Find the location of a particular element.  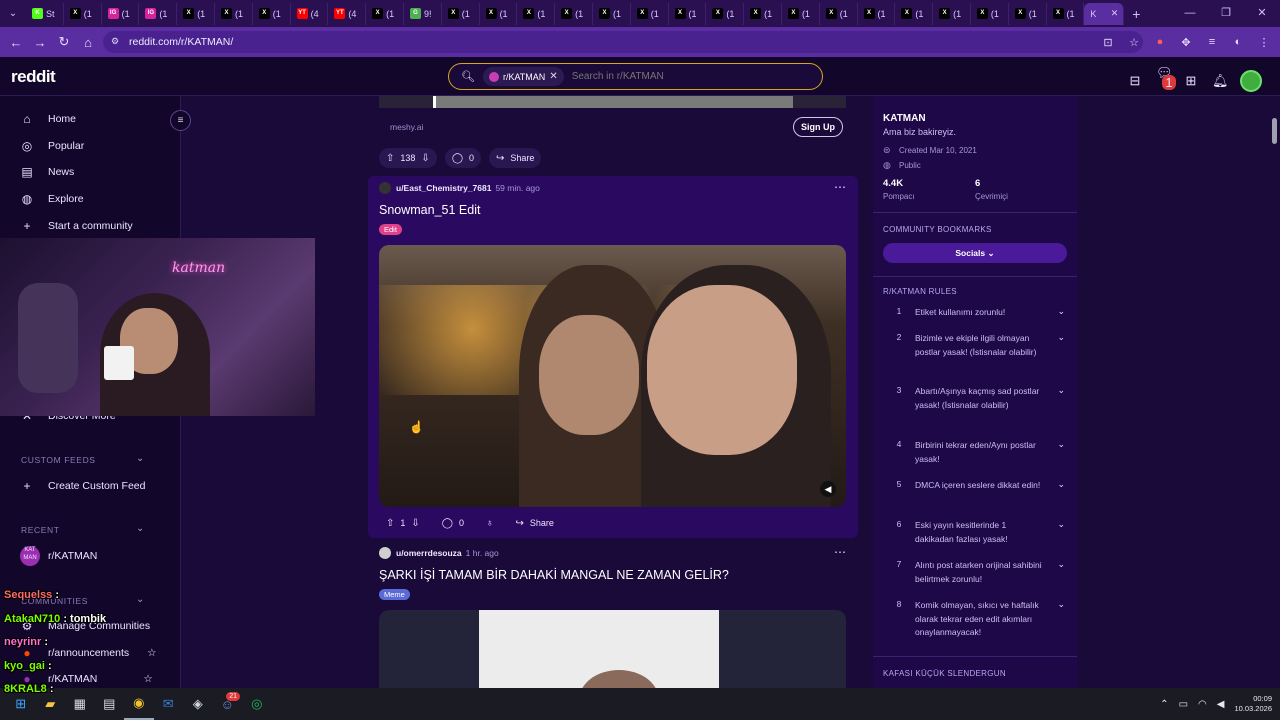

close-tab-icon: ✕ is located at coordinates (1117, 13).